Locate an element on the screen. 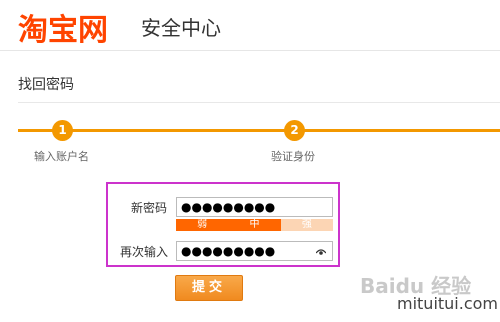 This screenshot has width=500, height=322. new-password-input: ●●●●●●●●● is located at coordinates (254, 207).